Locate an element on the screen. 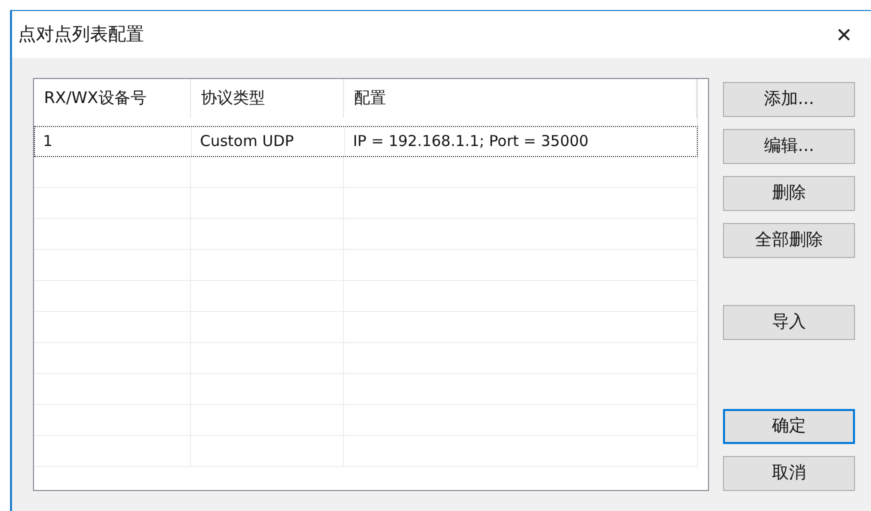  dialog-button: 导入 is located at coordinates (789, 322).